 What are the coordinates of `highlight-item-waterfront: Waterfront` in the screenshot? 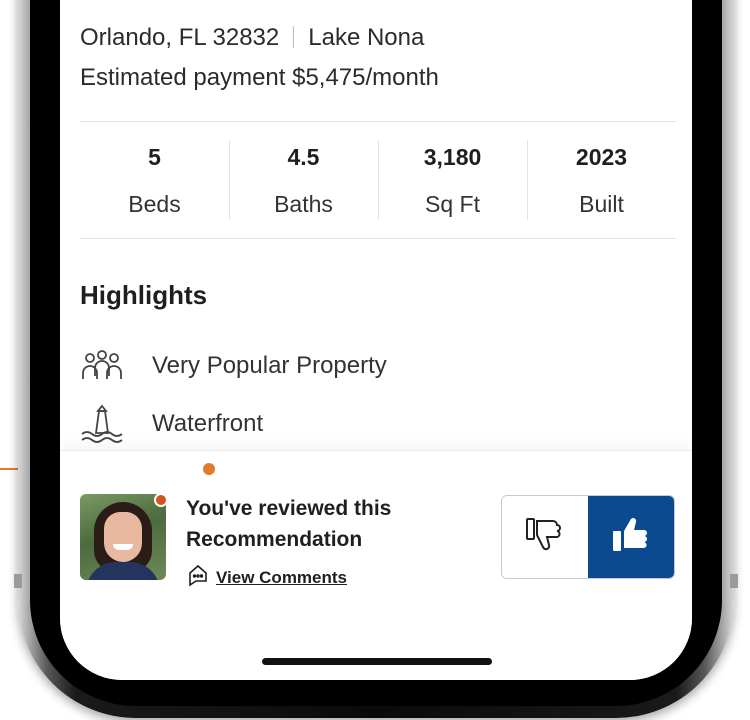 It's located at (172, 423).